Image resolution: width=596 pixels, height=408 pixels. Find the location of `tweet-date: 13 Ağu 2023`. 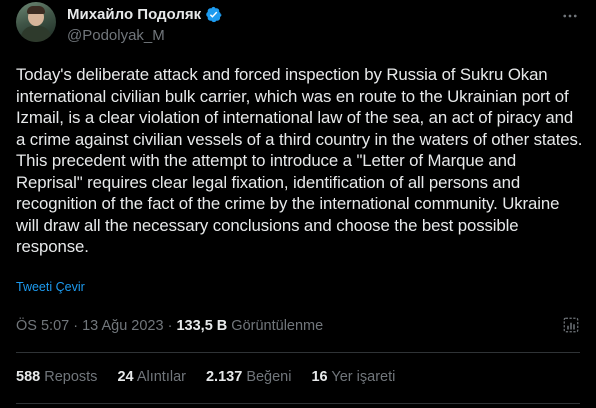

tweet-date: 13 Ağu 2023 is located at coordinates (122, 326).